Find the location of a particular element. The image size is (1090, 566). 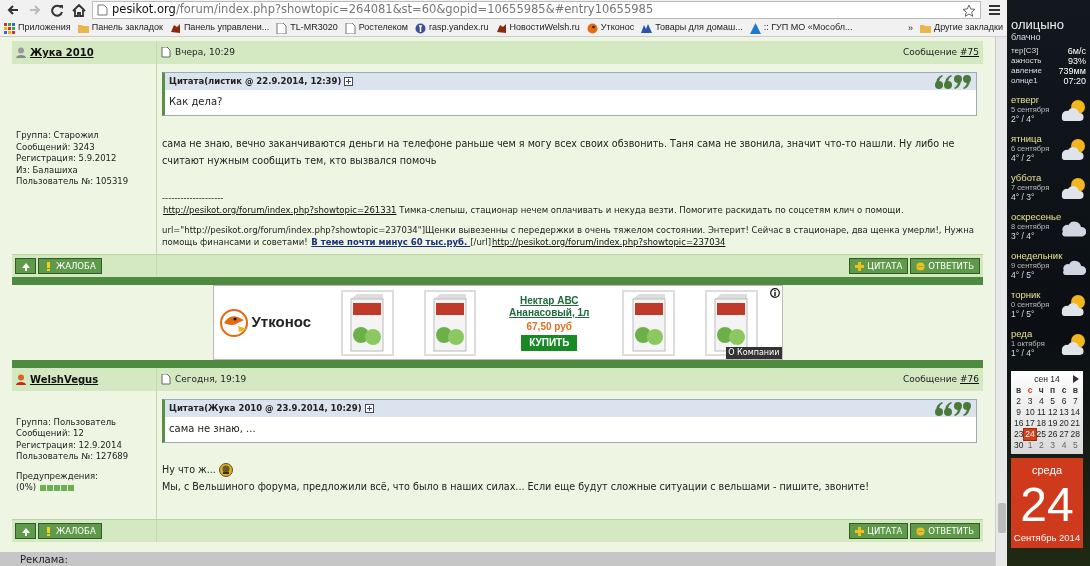

calendar-day: 16 is located at coordinates (1019, 423).